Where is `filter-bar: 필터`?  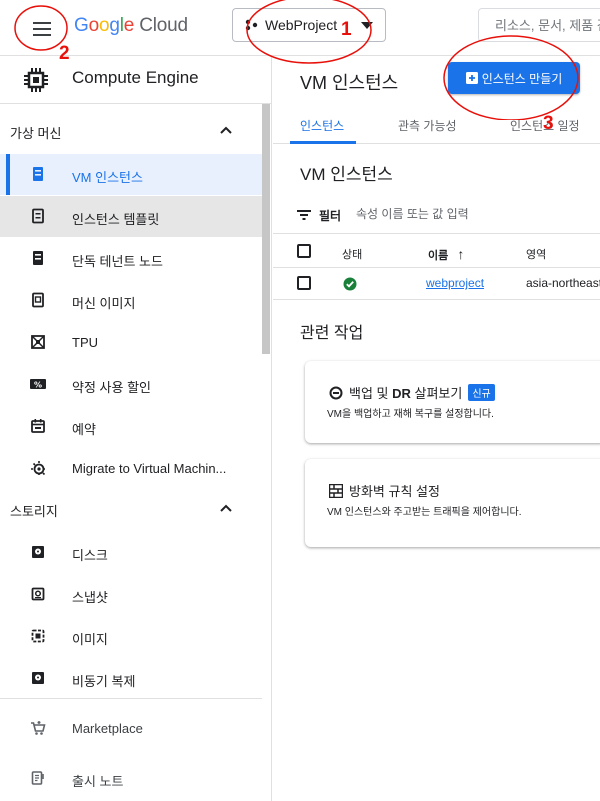
filter-bar: 필터 is located at coordinates (436, 215).